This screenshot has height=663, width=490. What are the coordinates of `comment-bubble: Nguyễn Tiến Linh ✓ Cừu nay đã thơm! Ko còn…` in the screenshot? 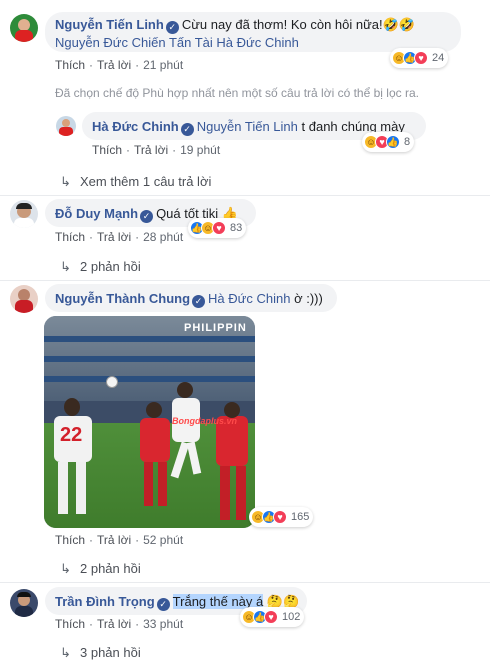 It's located at (253, 32).